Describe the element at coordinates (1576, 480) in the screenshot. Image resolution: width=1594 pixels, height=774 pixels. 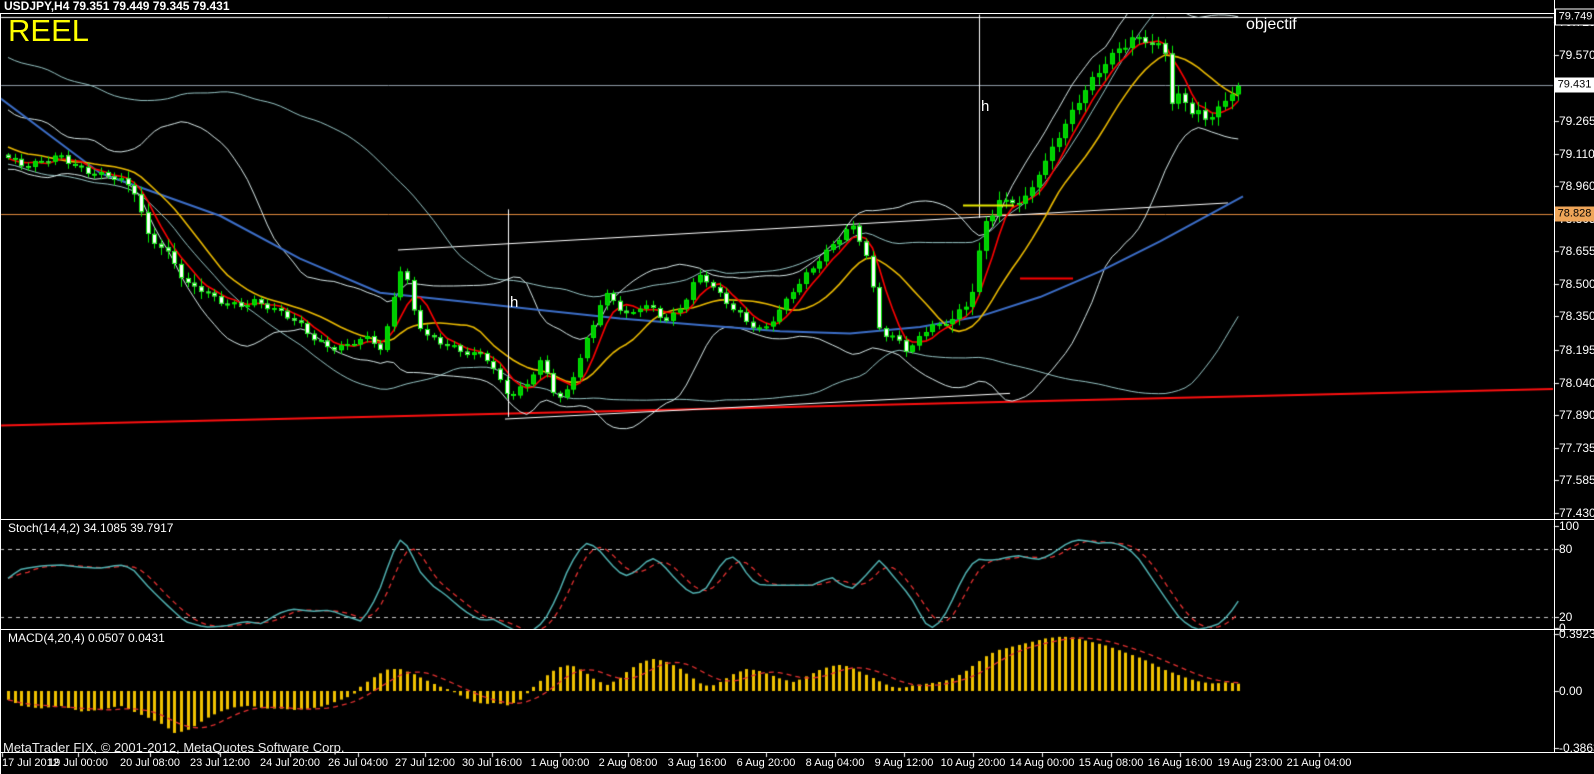
I see `price-axis-label: 77.585` at that location.